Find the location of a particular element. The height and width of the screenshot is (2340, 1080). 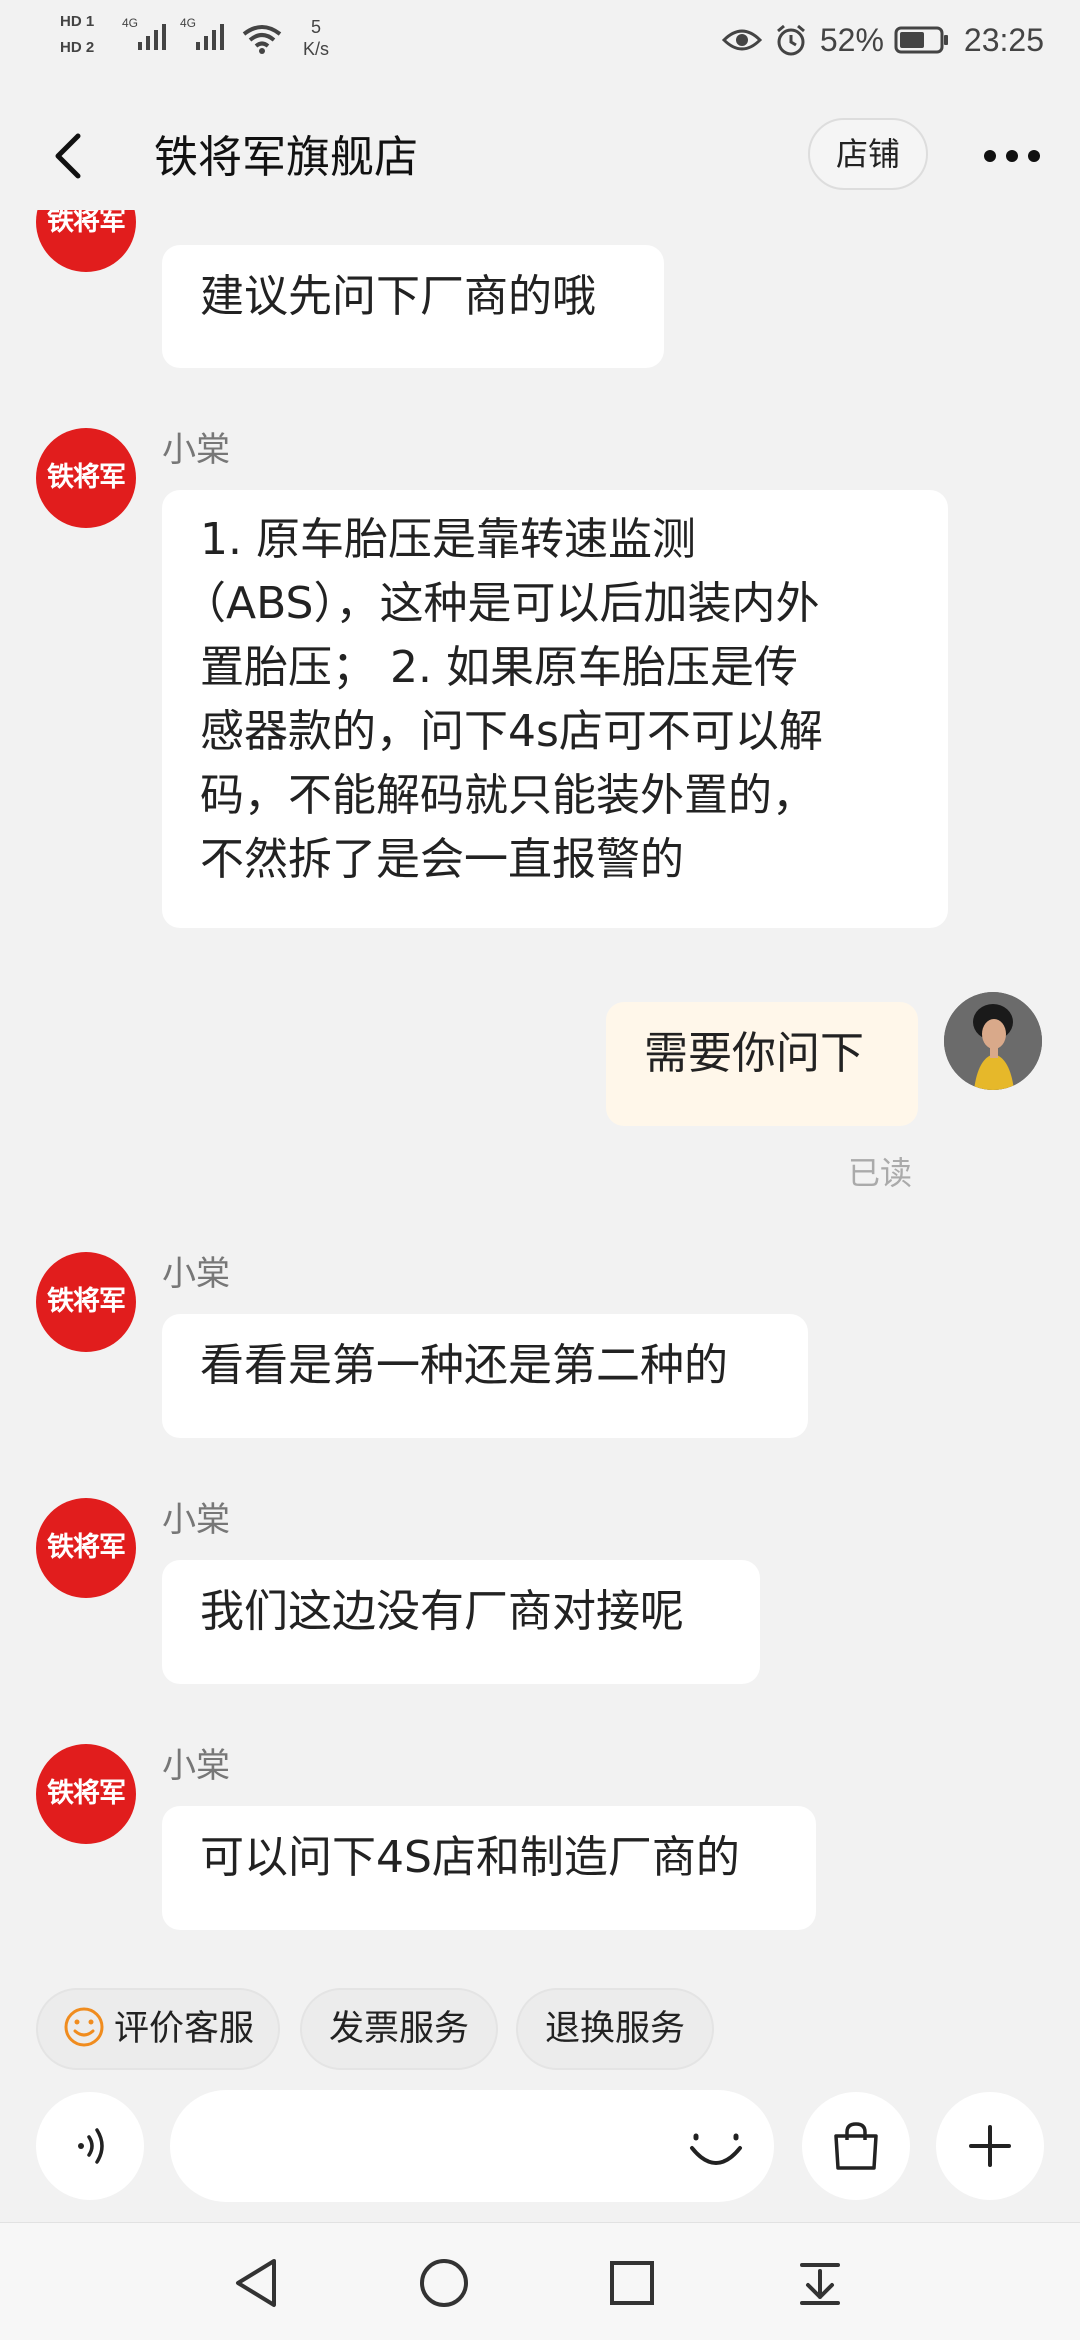

chat-header: 铁将军旗舰店 店铺 is located at coordinates (540, 155).